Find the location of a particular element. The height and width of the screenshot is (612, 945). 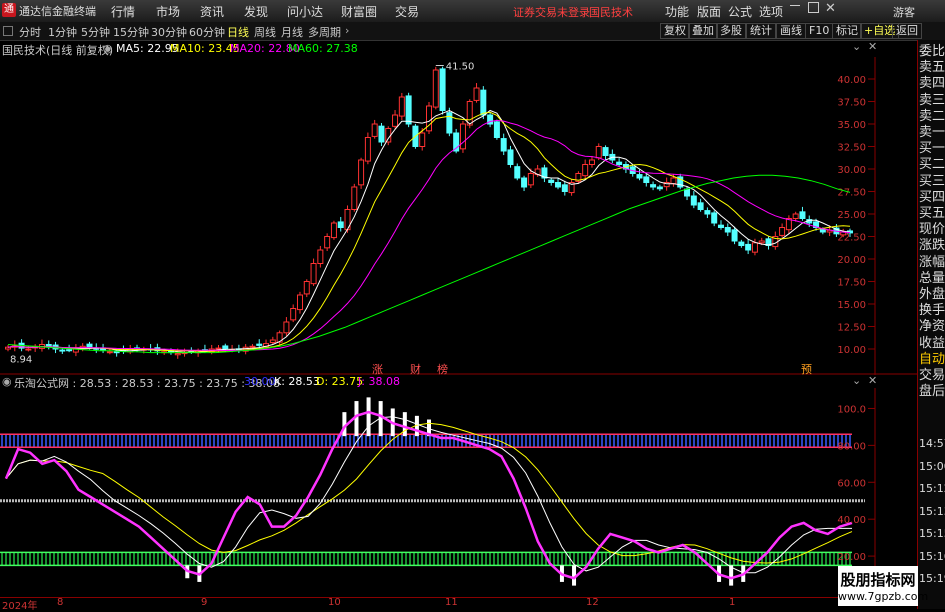

period-weekly: 周线 is located at coordinates (265, 32).